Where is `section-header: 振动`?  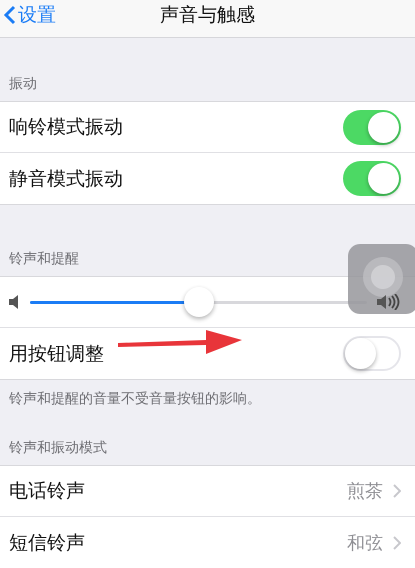 section-header: 振动 is located at coordinates (23, 84).